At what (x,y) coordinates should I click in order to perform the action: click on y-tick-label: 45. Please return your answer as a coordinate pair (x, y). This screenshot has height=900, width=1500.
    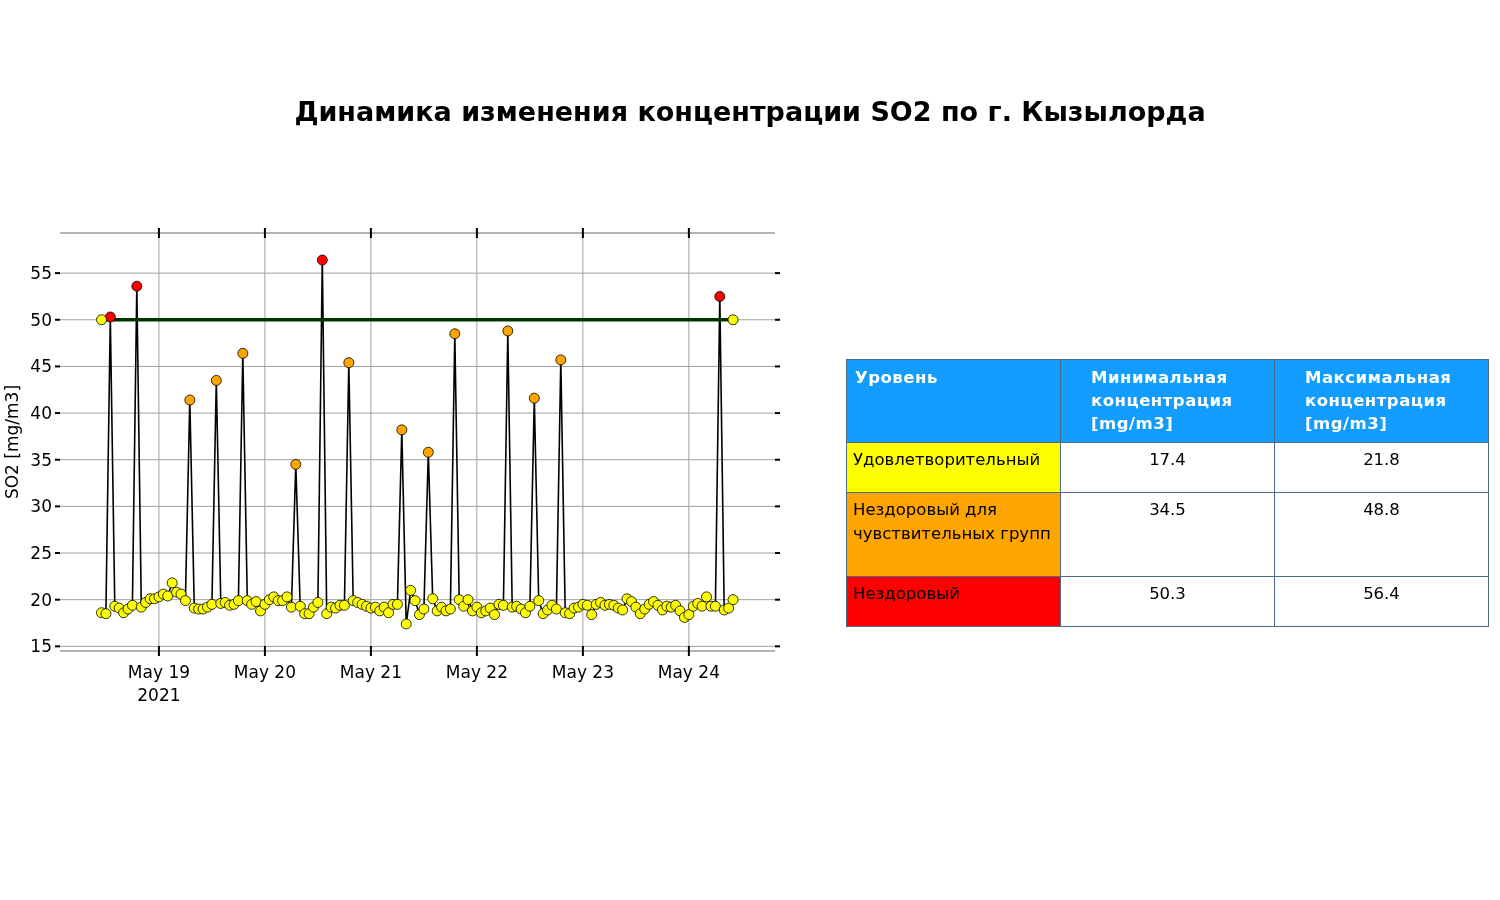
    Looking at the image, I should click on (41, 366).